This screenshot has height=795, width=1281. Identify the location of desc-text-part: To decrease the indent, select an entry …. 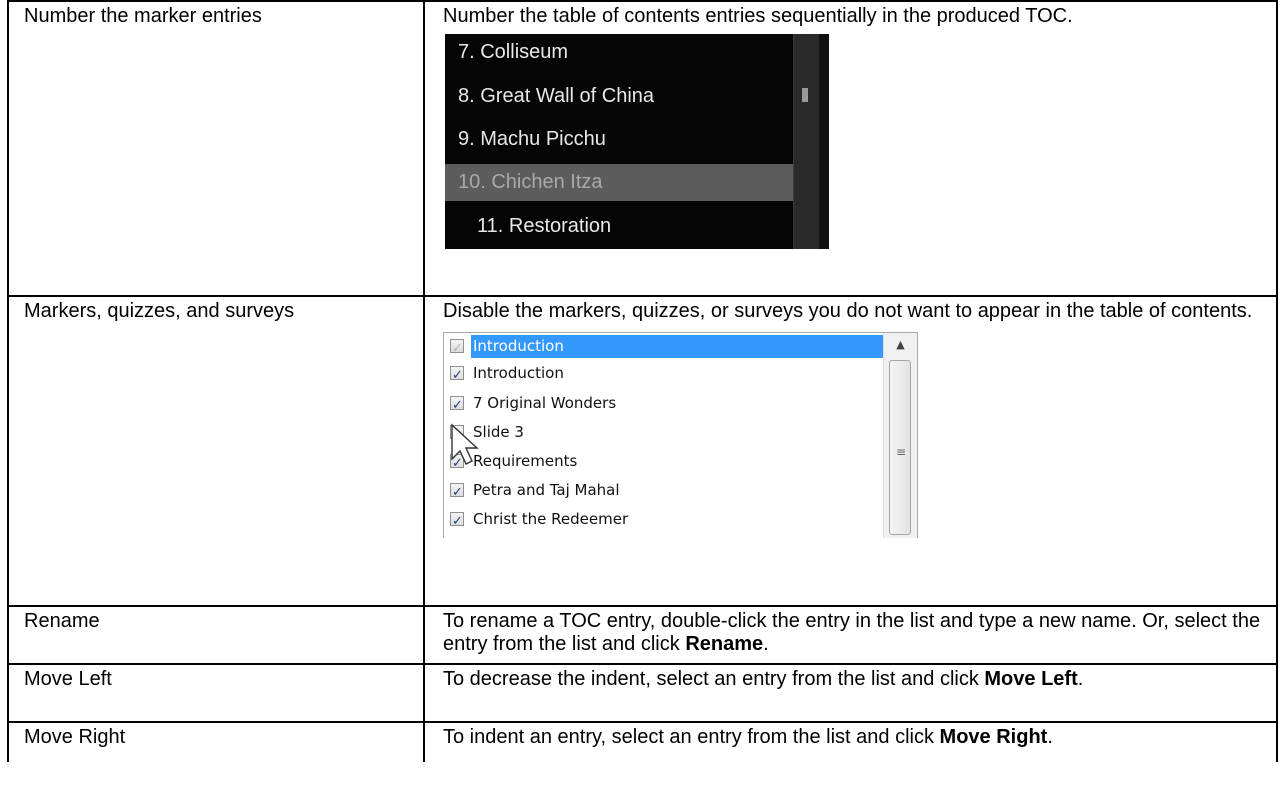
(714, 679).